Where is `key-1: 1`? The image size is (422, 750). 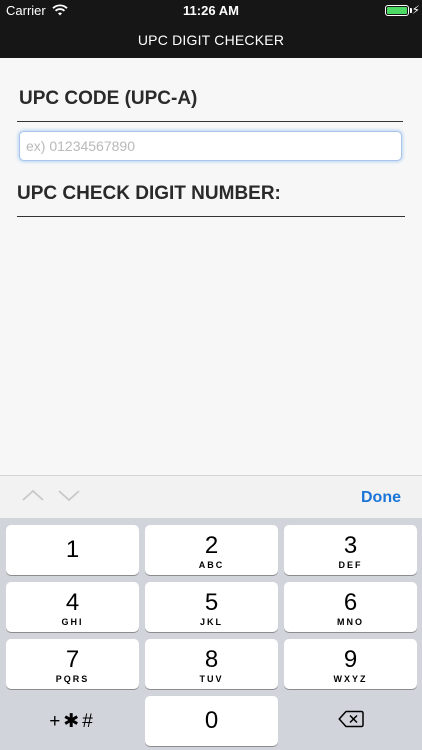 key-1: 1 is located at coordinates (72, 550).